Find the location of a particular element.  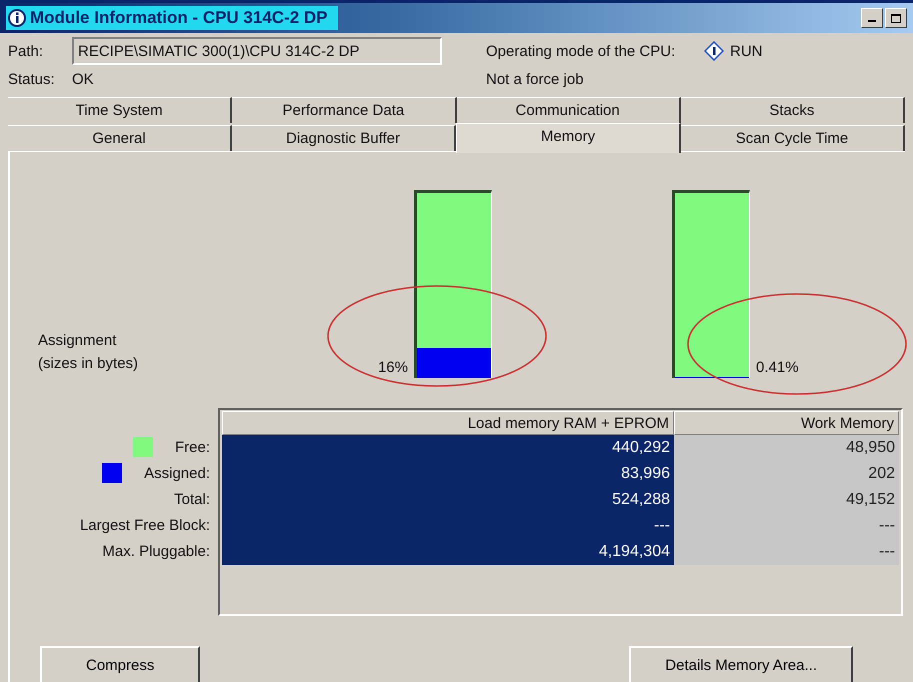

row-label: Largest Free Block: is located at coordinates (145, 525).